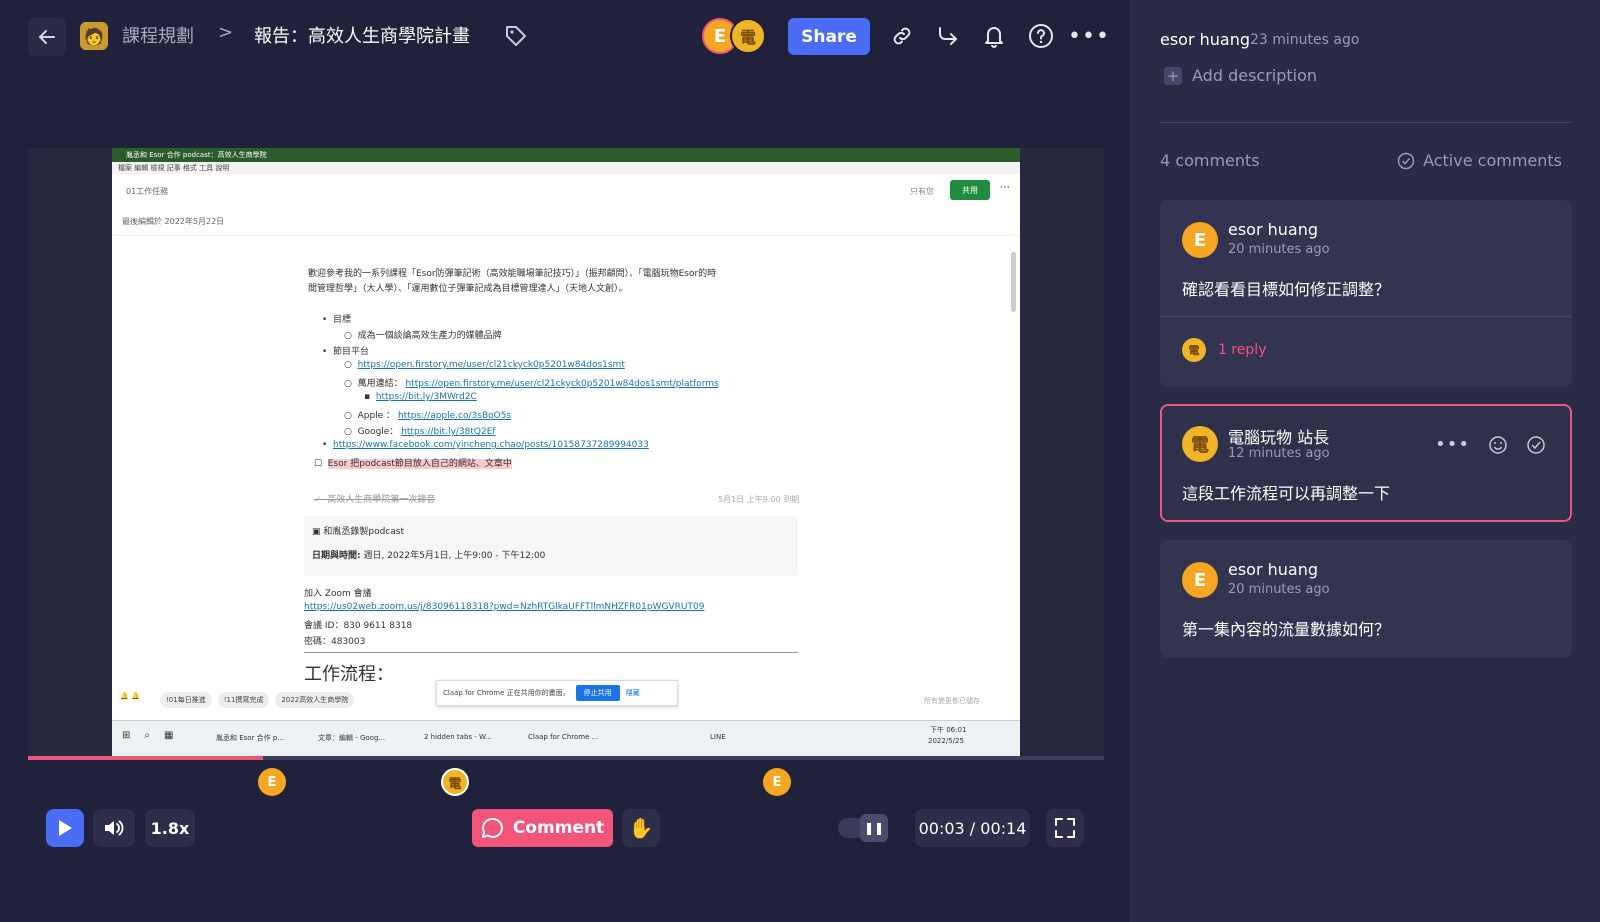 This screenshot has width=1600, height=922. I want to click on video-author: esor huang, so click(1205, 39).